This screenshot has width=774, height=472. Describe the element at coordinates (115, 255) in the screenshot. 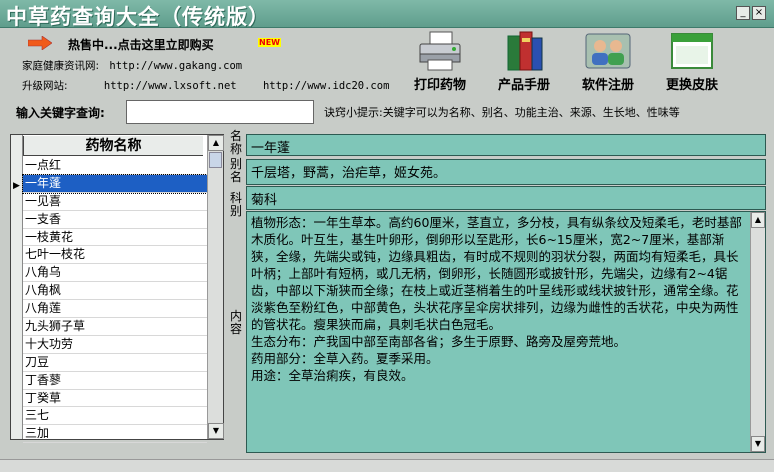

I see `list-item: 七叶一枝花` at that location.